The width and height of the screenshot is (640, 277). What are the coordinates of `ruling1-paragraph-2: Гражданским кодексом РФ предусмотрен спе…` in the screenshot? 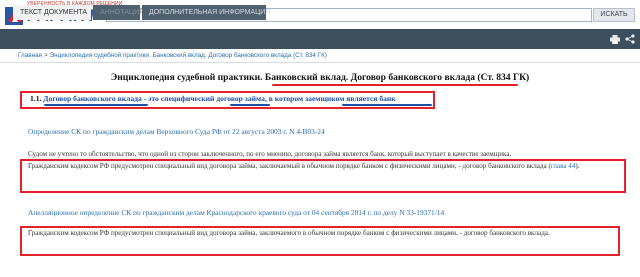 It's located at (323, 167).